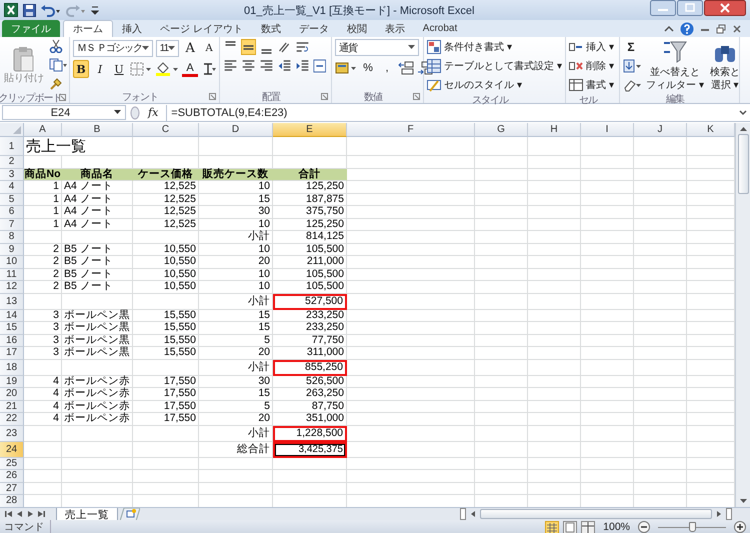 This screenshot has height=533, width=750. What do you see at coordinates (119, 69) in the screenshot?
I see `underline-button: U` at bounding box center [119, 69].